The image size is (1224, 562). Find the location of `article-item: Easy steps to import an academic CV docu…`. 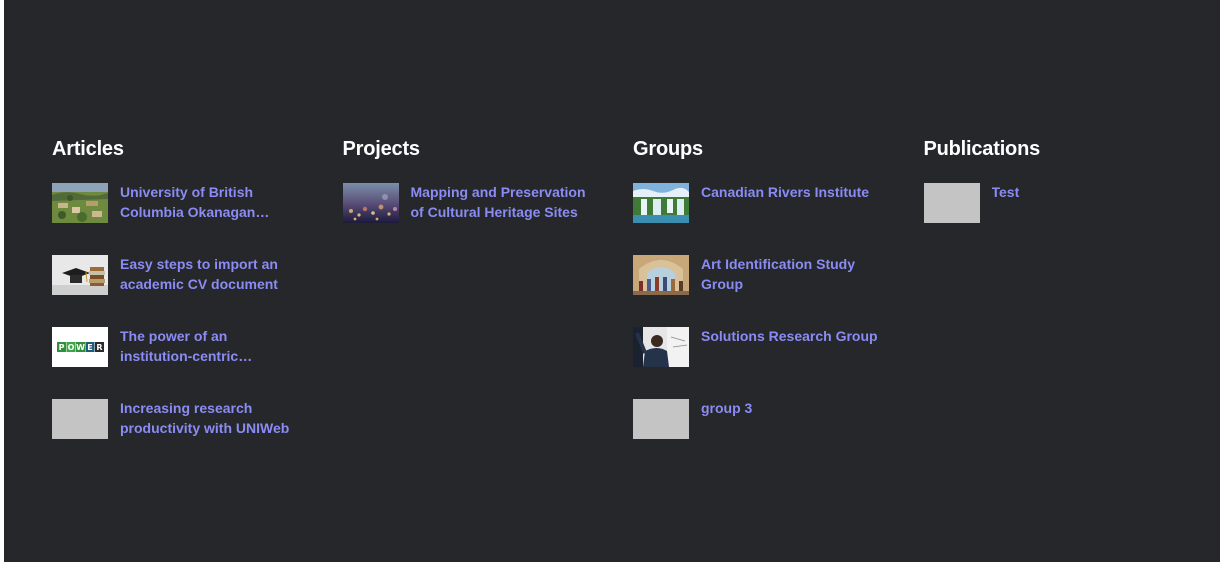

article-item: Easy steps to import an academic CV docu… is located at coordinates (197, 275).